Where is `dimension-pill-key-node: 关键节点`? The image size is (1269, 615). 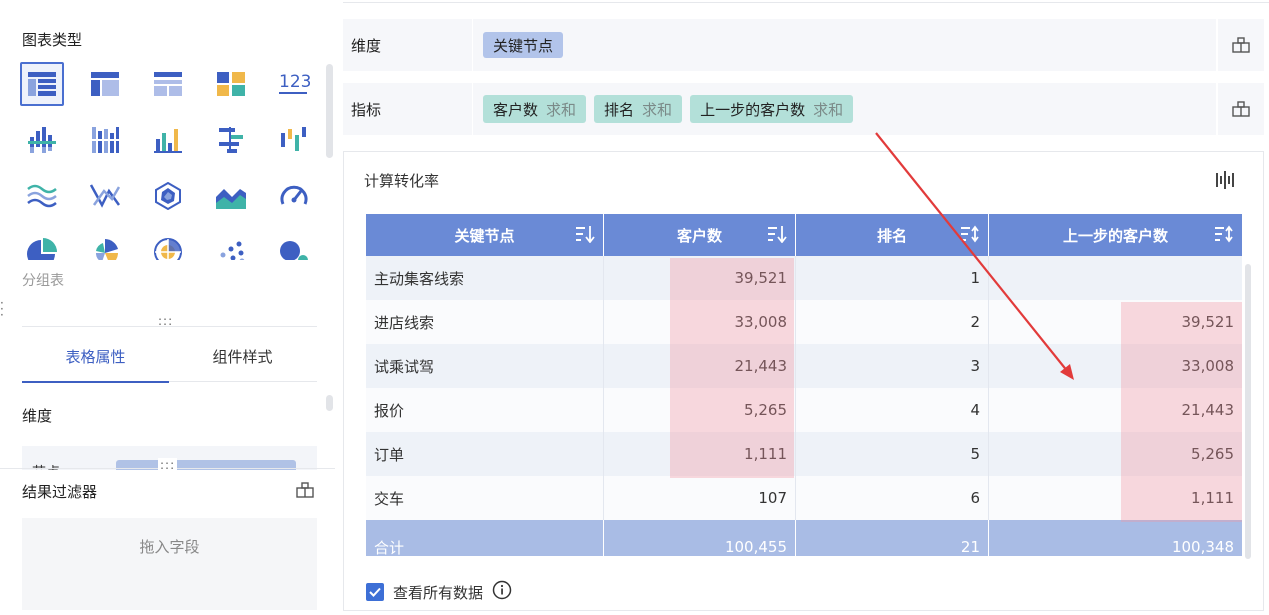
dimension-pill-key-node: 关键节点 is located at coordinates (523, 45).